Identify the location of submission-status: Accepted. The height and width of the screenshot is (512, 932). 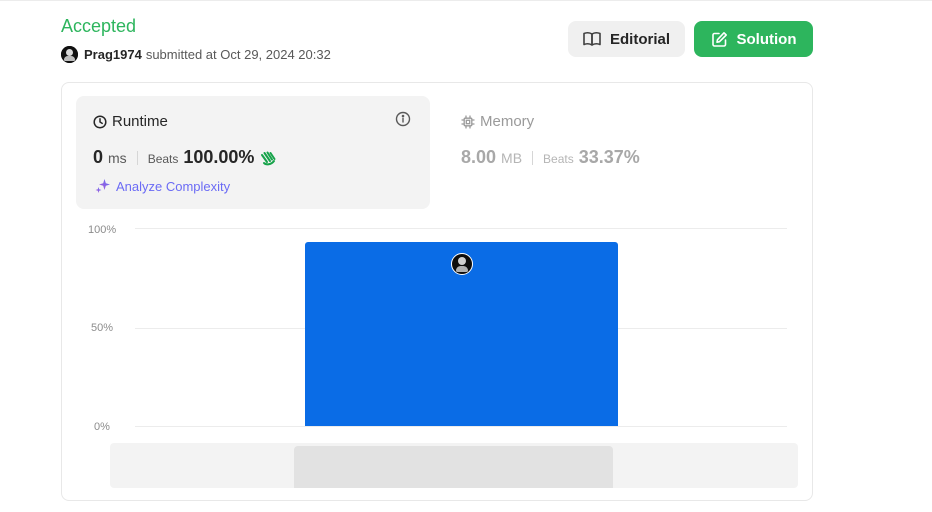
(99, 26).